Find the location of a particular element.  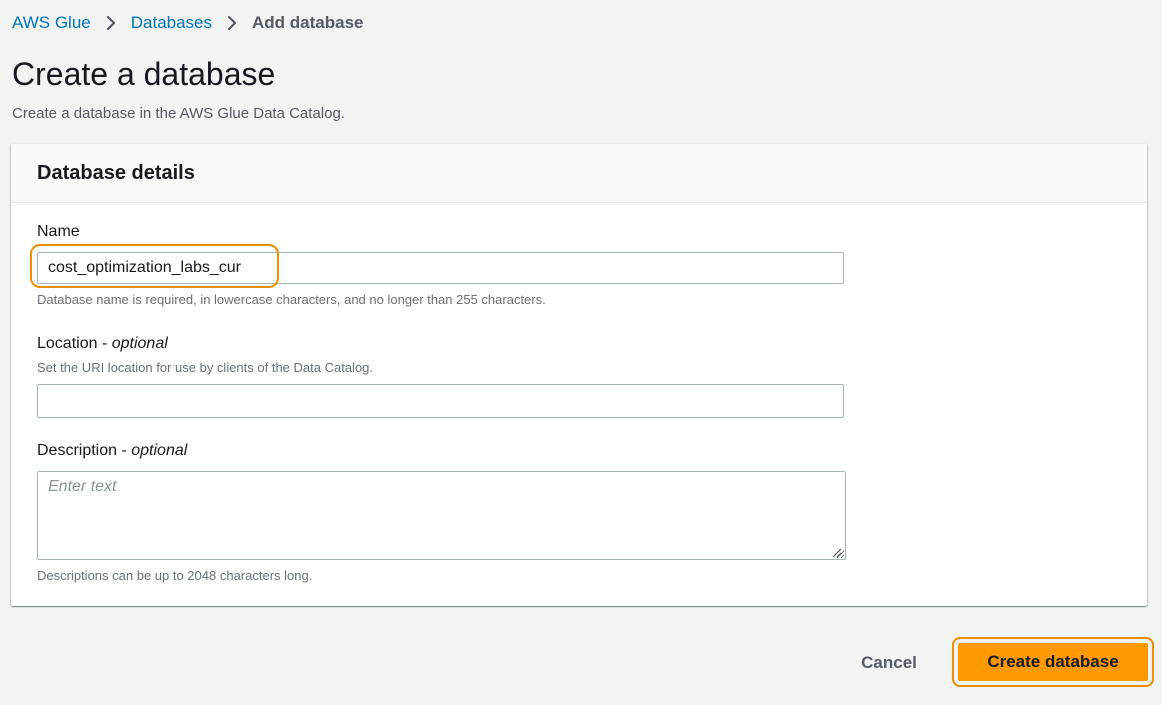

description-textarea is located at coordinates (441, 515).